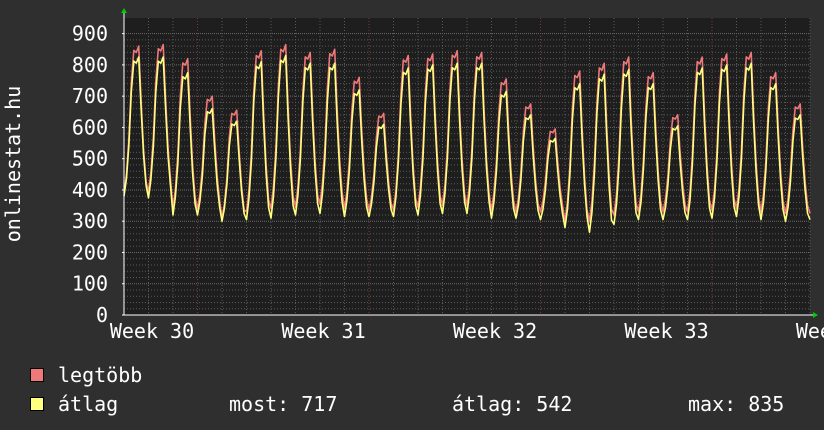 The image size is (824, 430). I want to click on x-tick-label: Week 32, so click(495, 331).